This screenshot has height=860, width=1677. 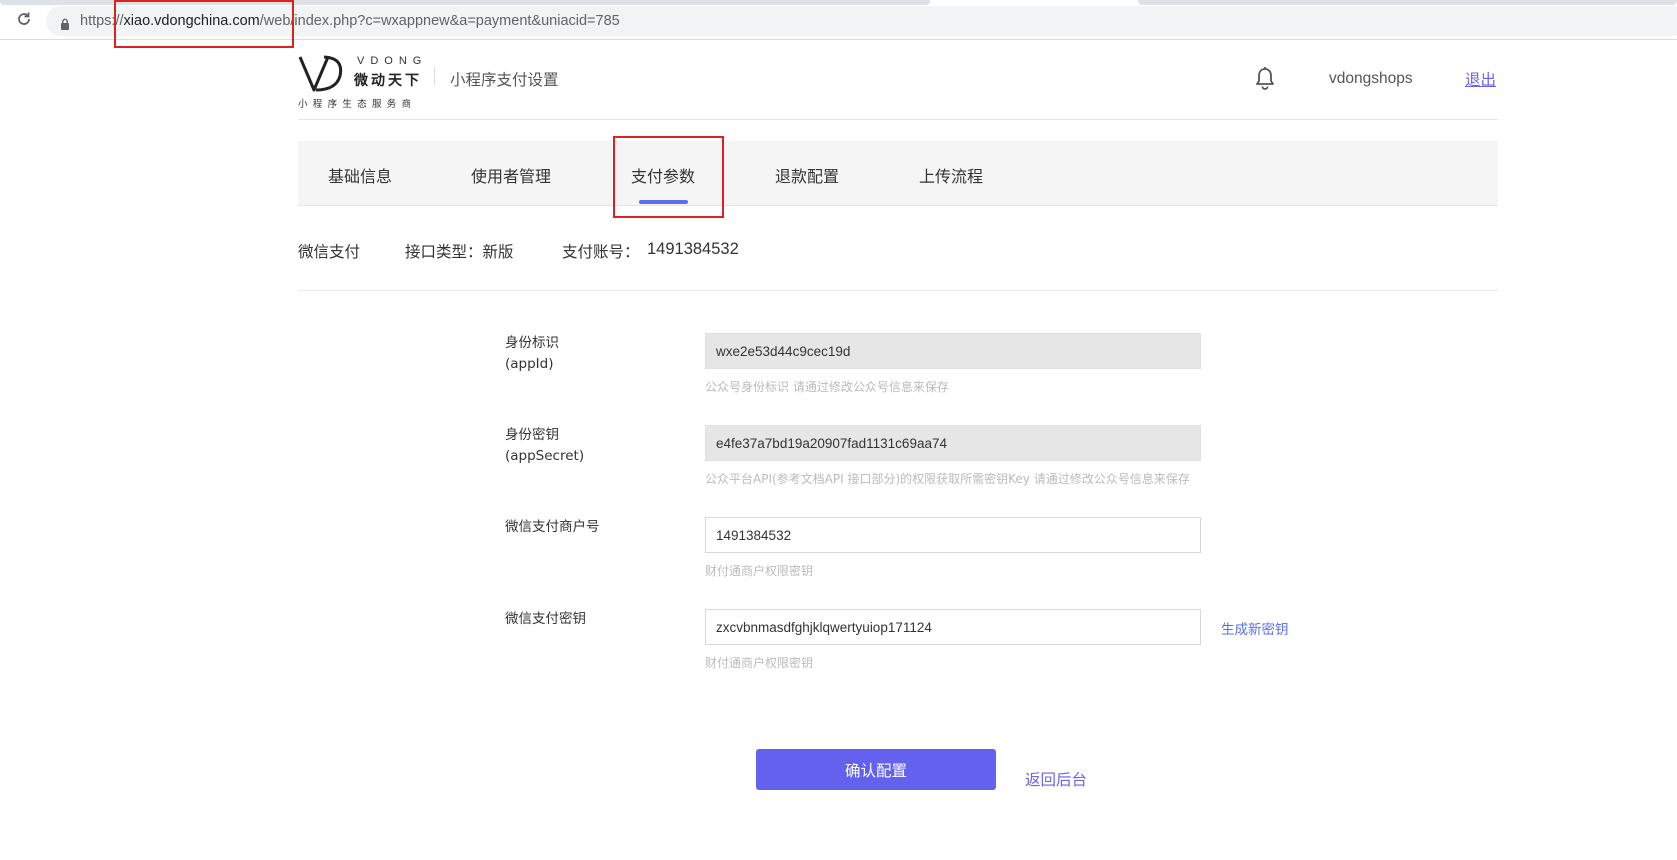 What do you see at coordinates (693, 249) in the screenshot?
I see `account-value: 1491384532` at bounding box center [693, 249].